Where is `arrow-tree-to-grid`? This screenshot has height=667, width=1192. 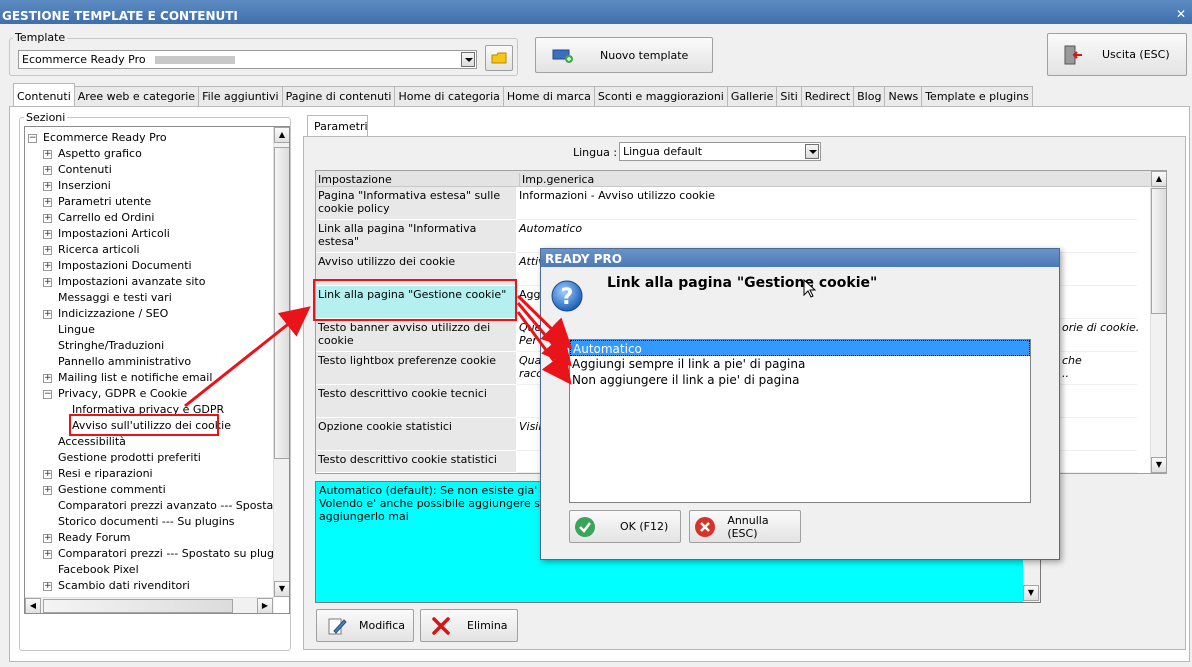
arrow-tree-to-grid is located at coordinates (247, 357).